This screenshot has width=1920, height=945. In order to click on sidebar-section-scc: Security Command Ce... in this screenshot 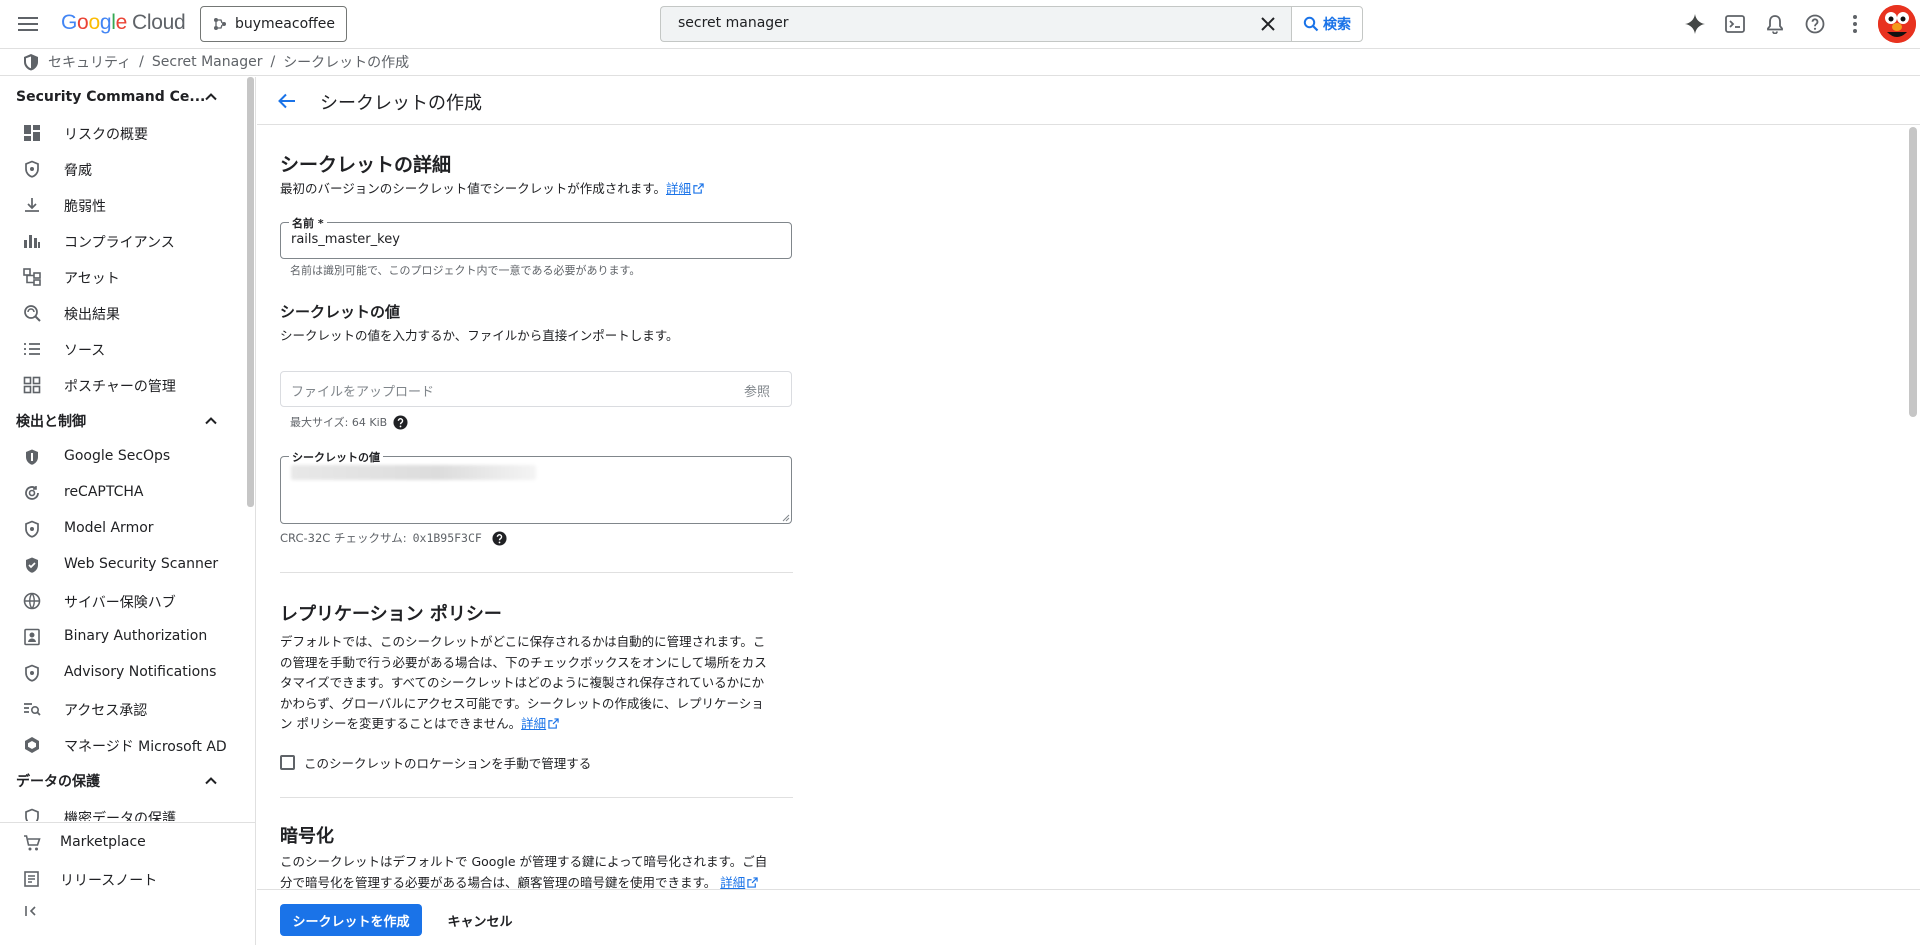, I will do `click(123, 97)`.